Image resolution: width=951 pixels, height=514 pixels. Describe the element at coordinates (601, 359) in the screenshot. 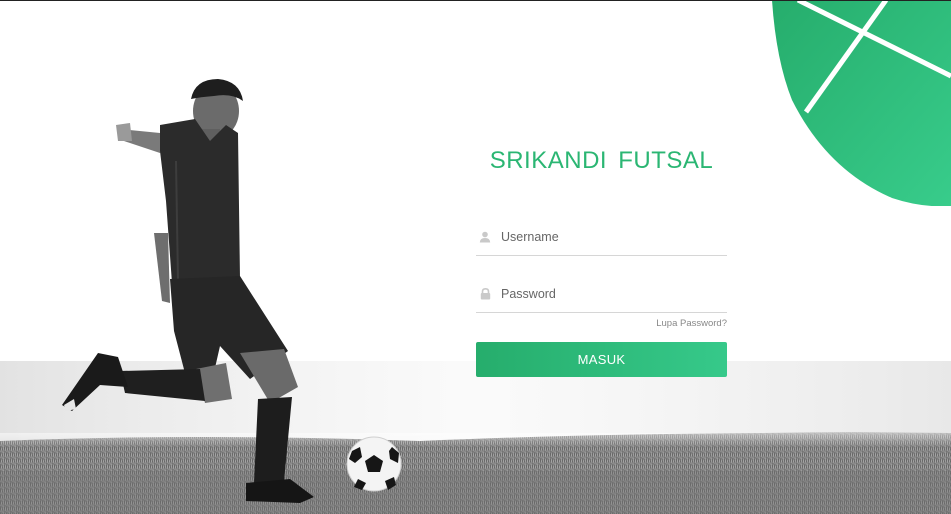

I see `login-button: MASUK` at that location.